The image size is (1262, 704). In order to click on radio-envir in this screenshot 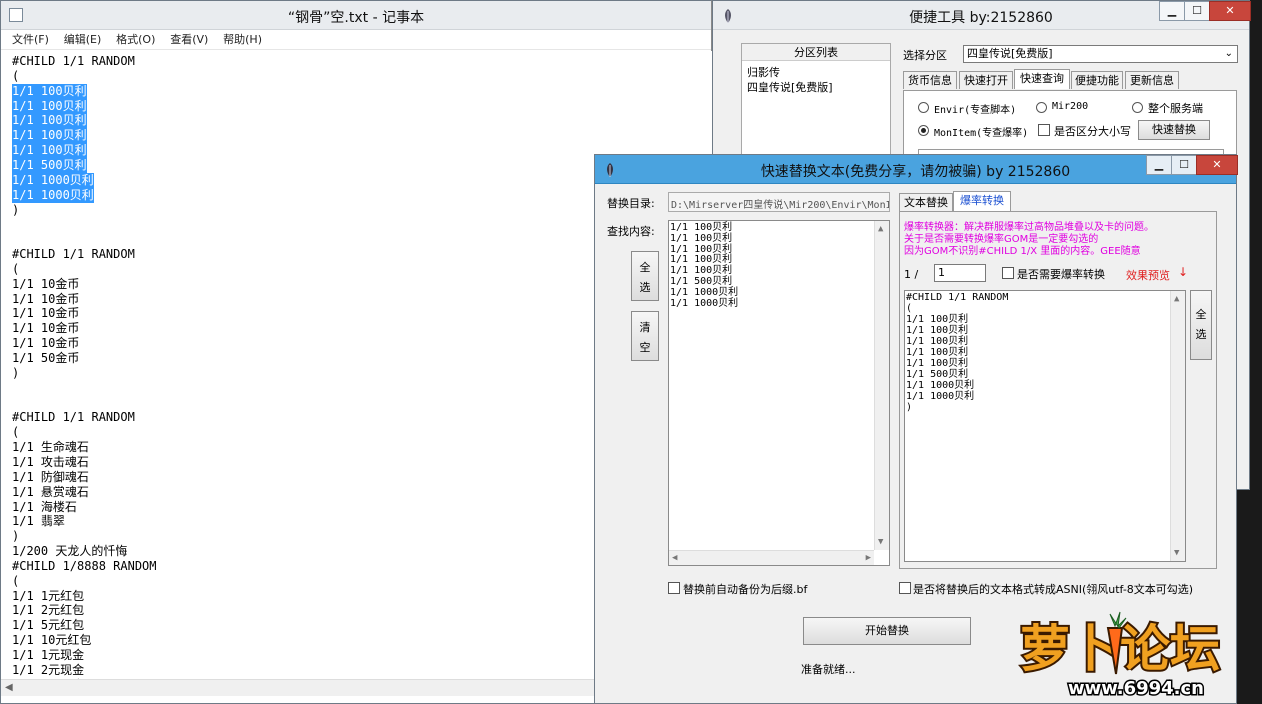, I will do `click(923, 107)`.